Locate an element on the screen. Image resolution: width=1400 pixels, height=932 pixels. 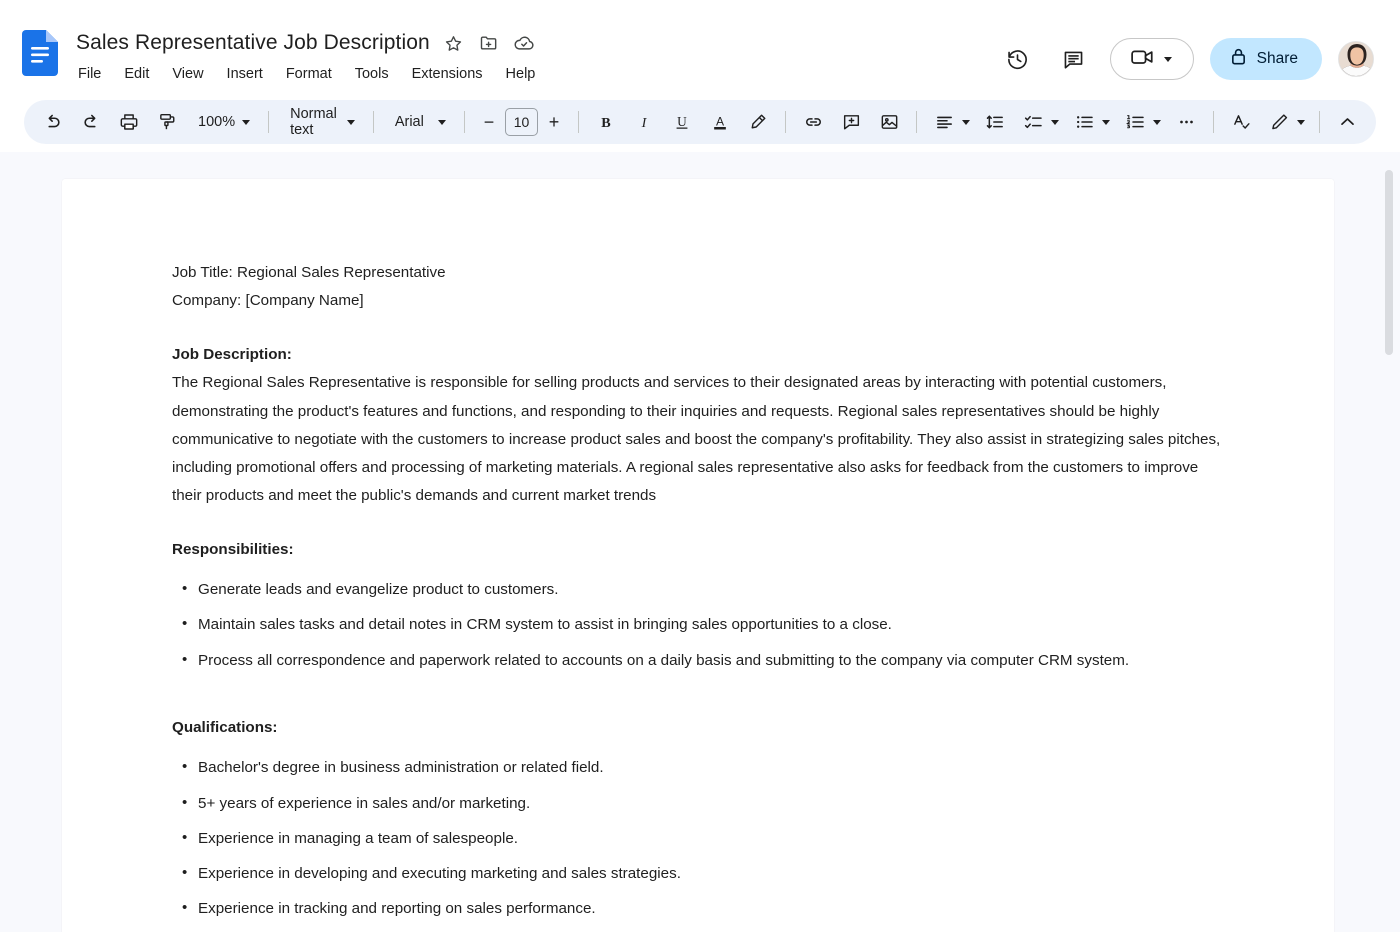
increase-font-size-button: + is located at coordinates (554, 122).